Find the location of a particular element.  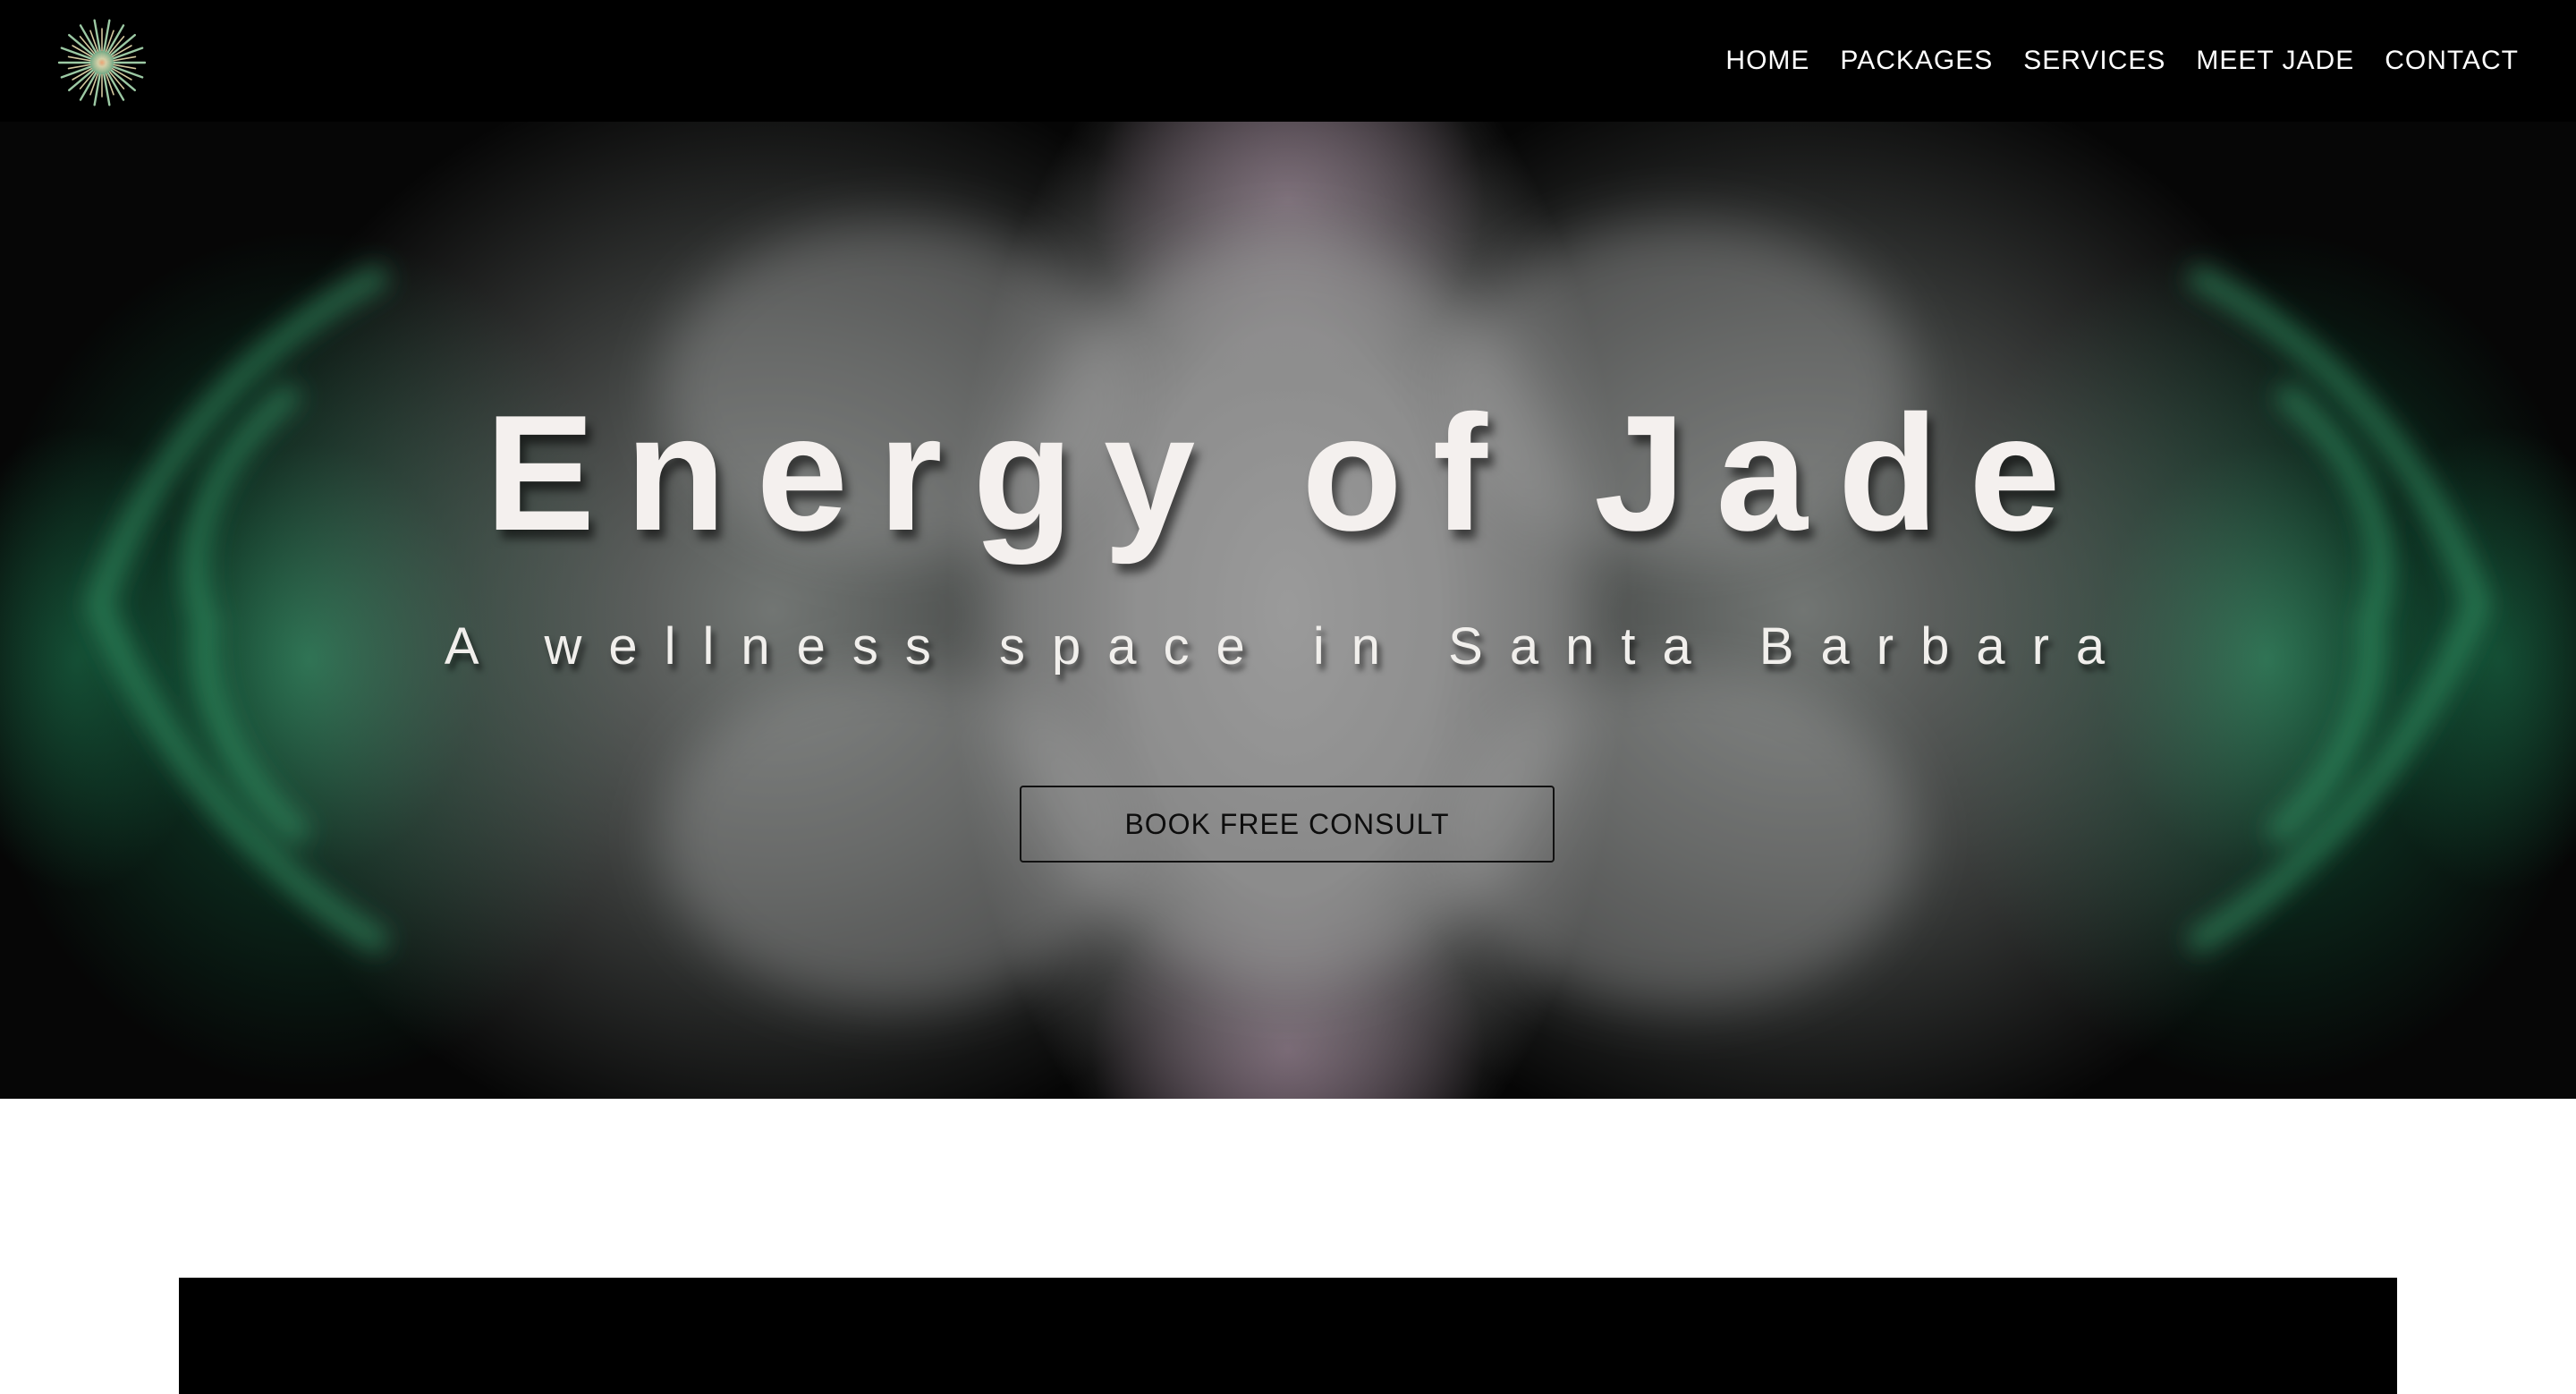

nav-meet-jade-link: MEET JADE is located at coordinates (2275, 61).